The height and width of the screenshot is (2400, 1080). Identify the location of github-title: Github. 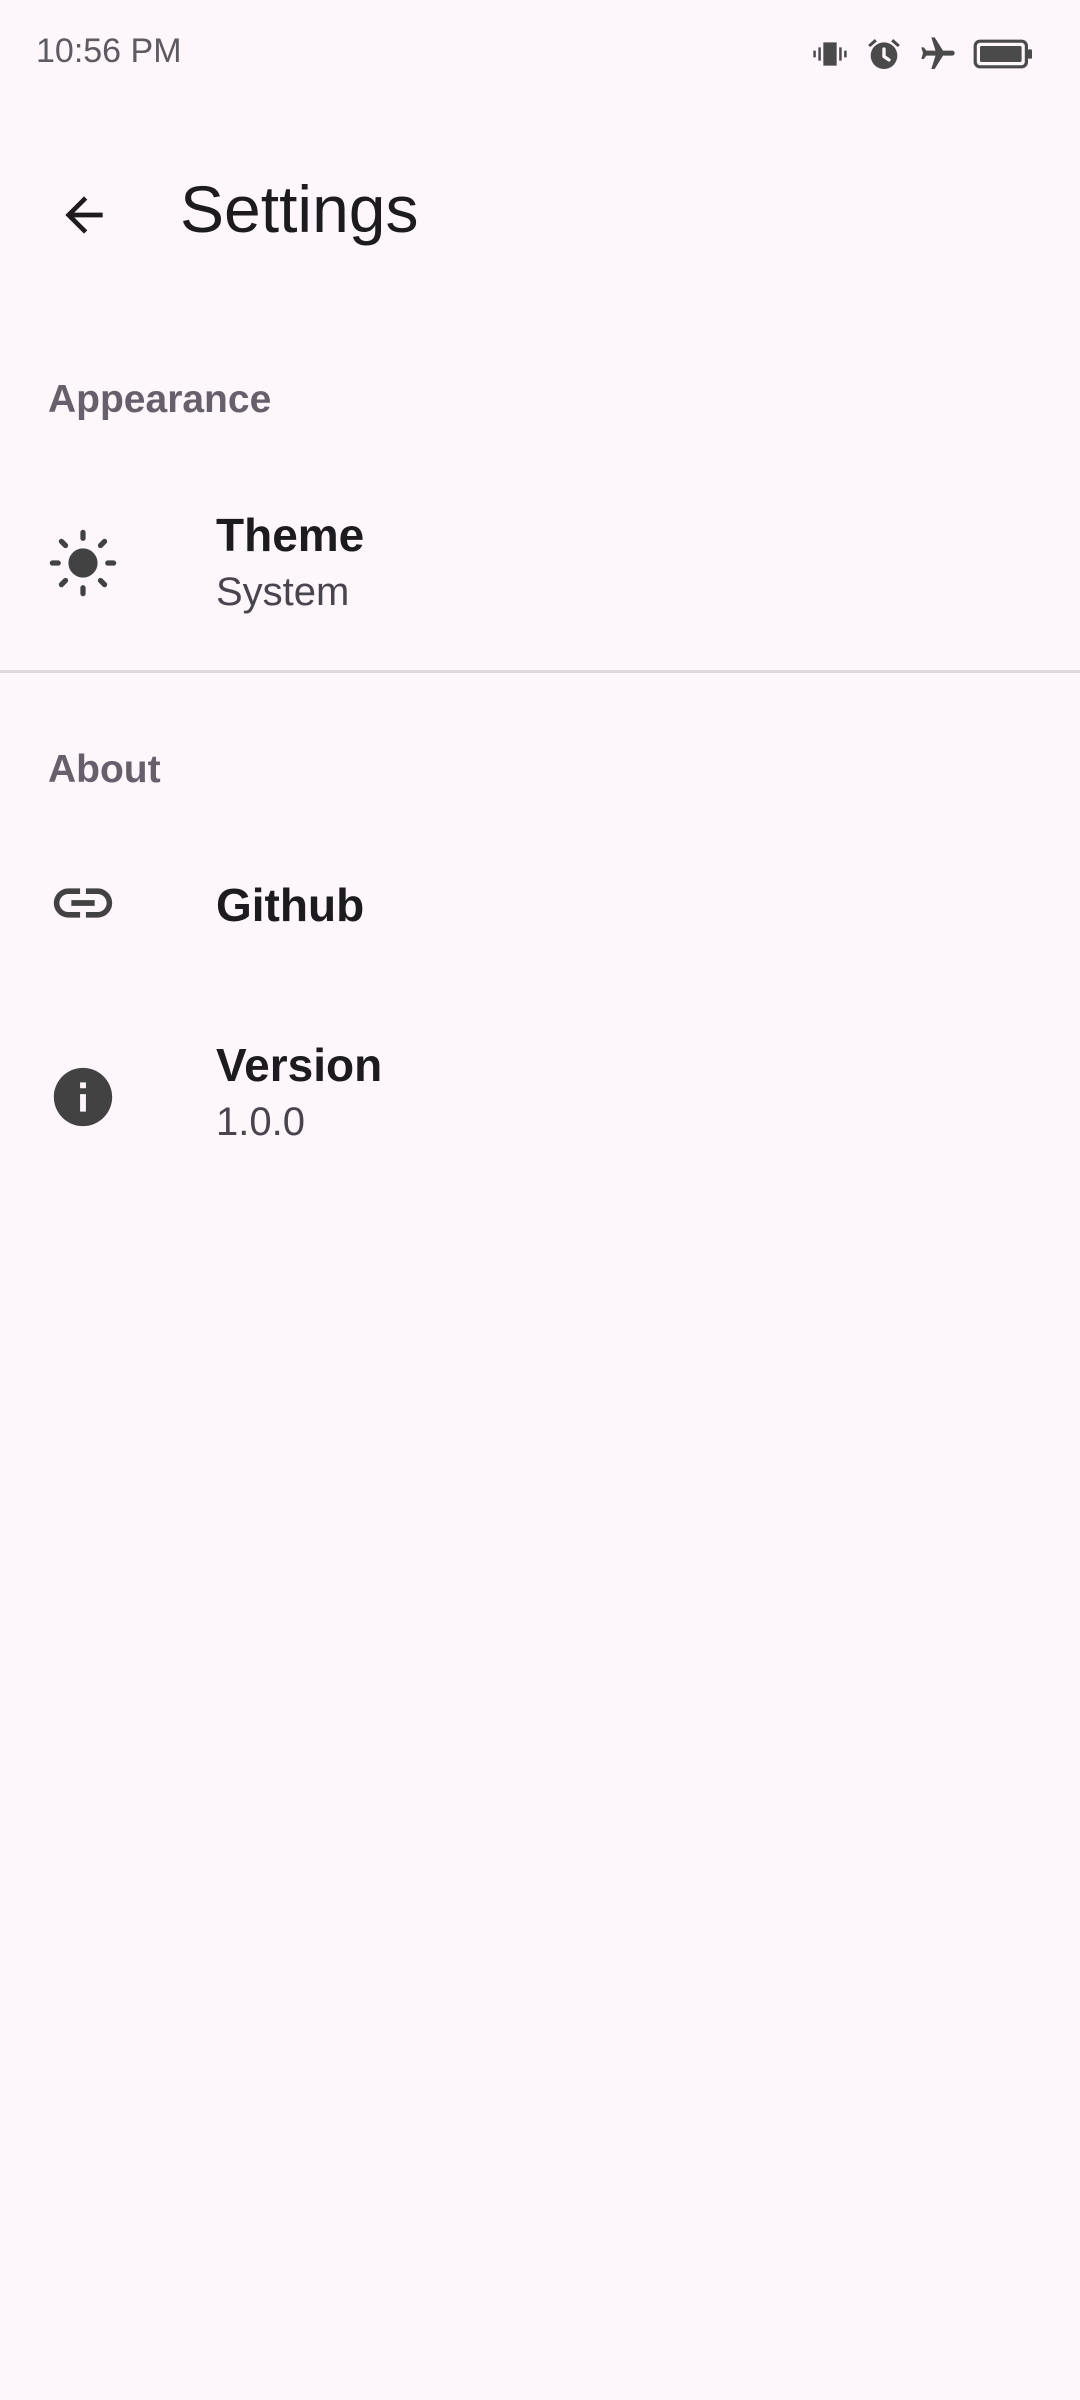
(290, 905).